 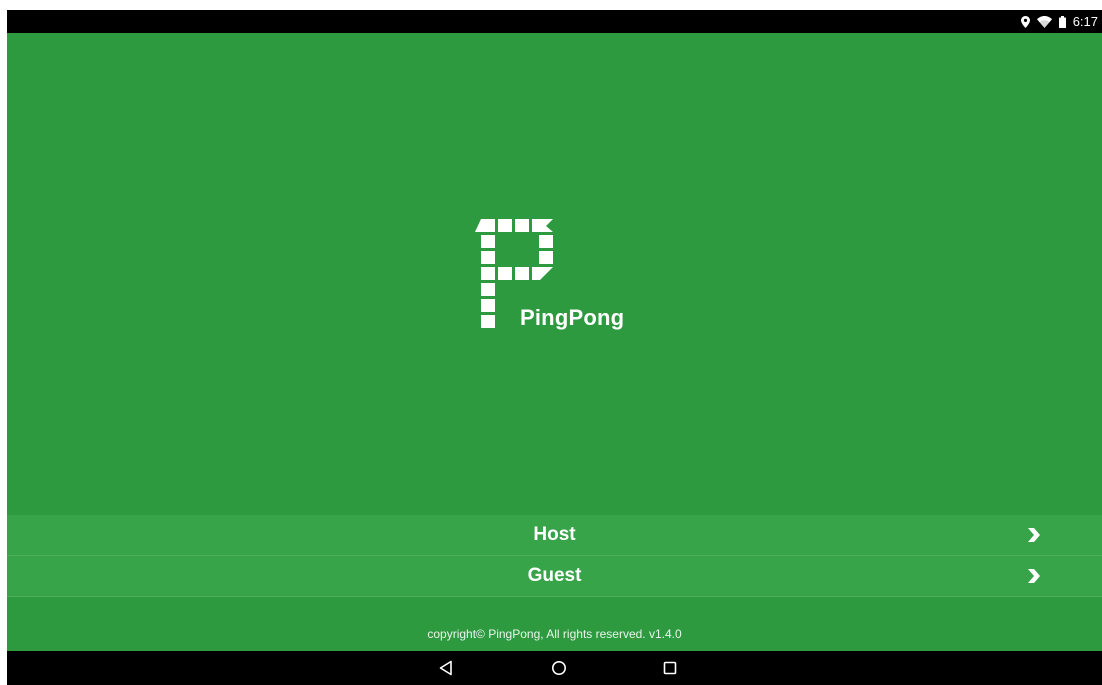 I want to click on recents-icon, so click(x=670, y=668).